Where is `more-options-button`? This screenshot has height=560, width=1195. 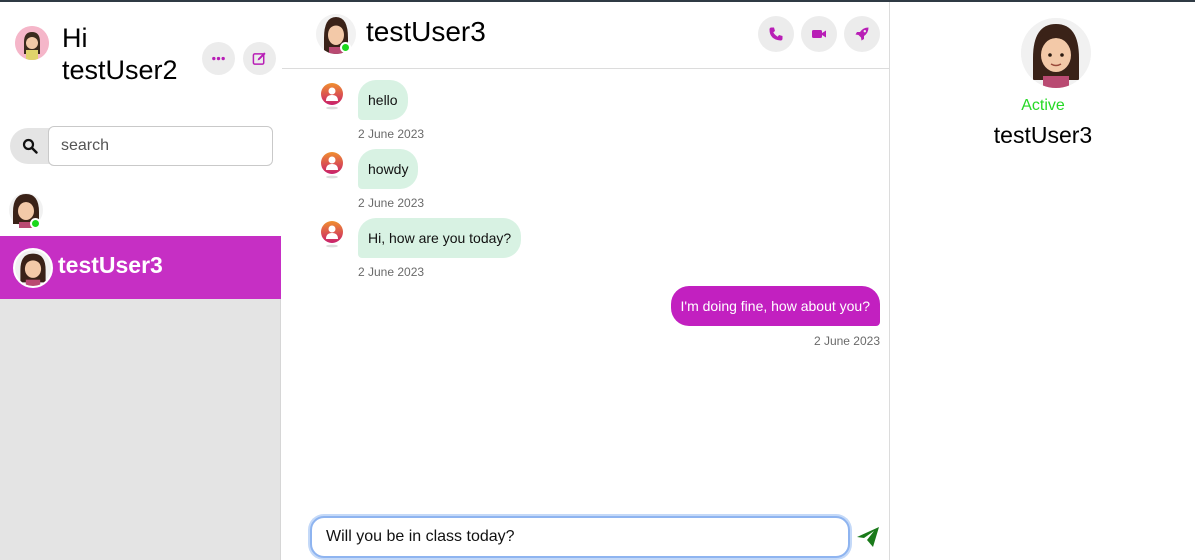
more-options-button is located at coordinates (218, 58).